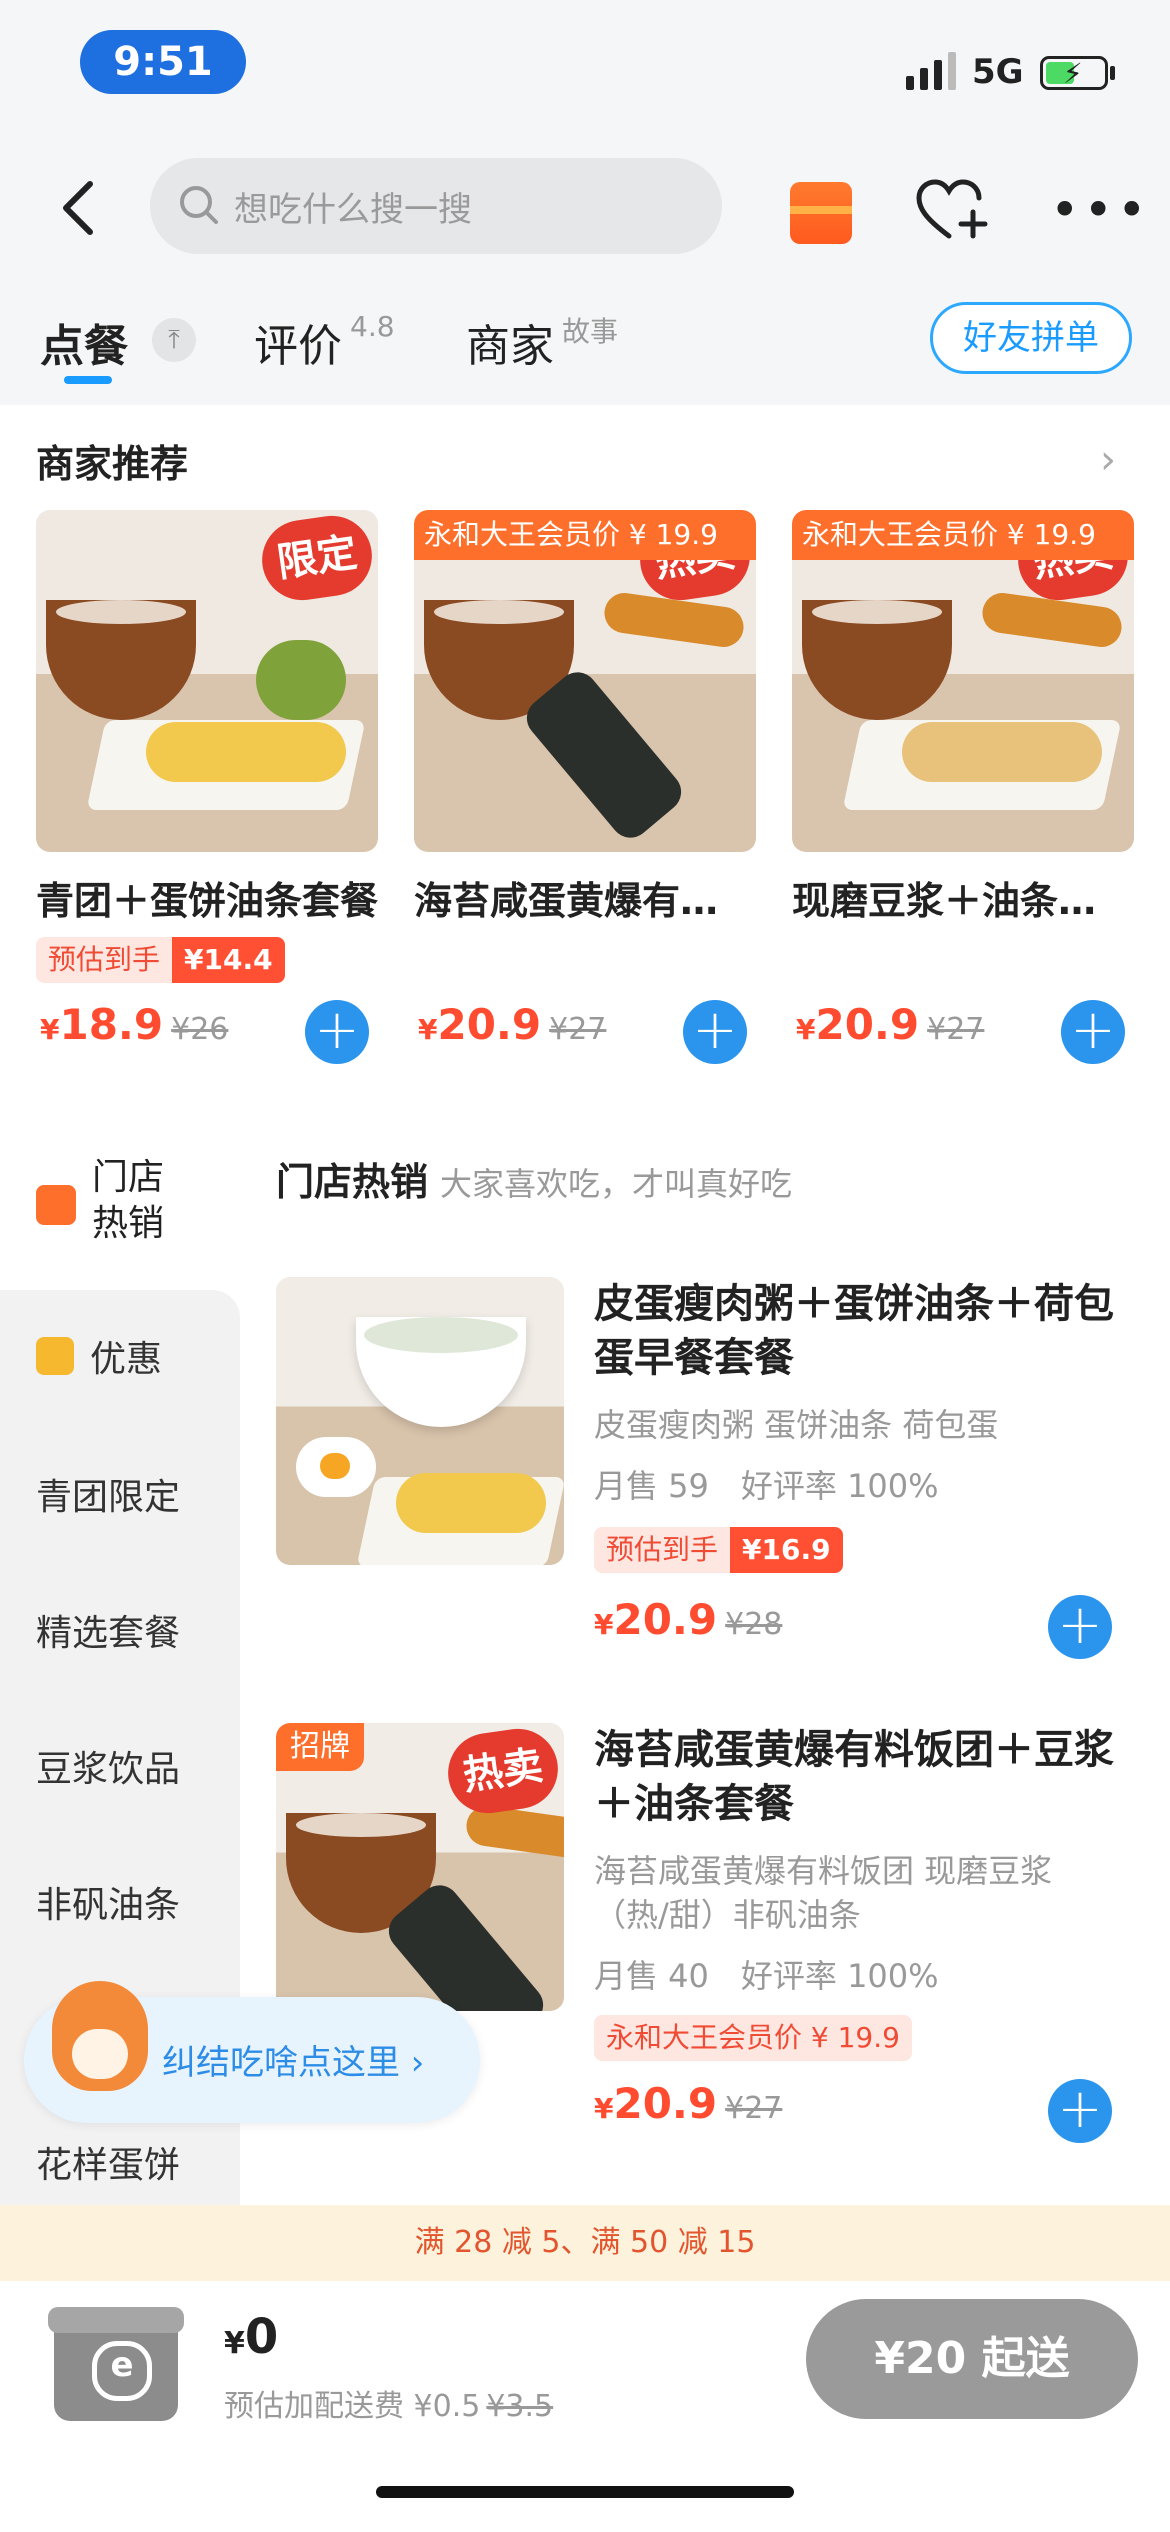 Image resolution: width=1170 pixels, height=2532 pixels. What do you see at coordinates (116, 2364) in the screenshot?
I see `cart-box-icon` at bounding box center [116, 2364].